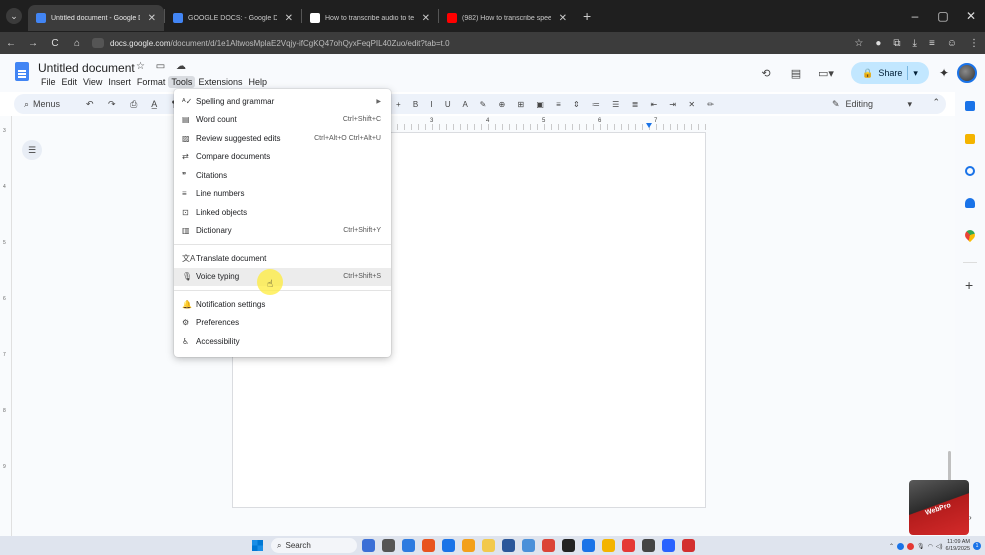 Image resolution: width=985 pixels, height=555 pixels. I want to click on menu-item-label: Accessibility, so click(218, 341).